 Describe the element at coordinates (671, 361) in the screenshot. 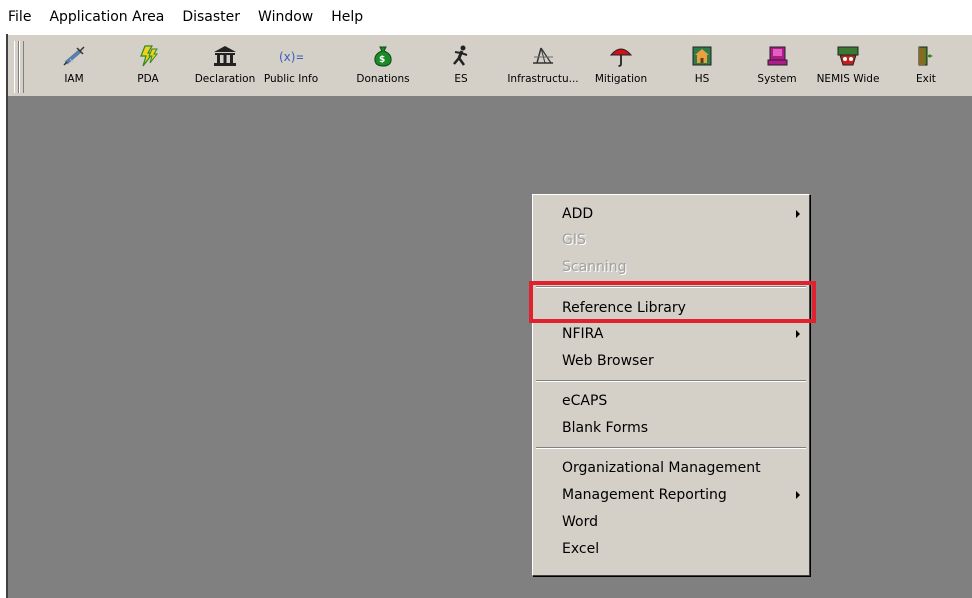

I see `menu-item-web-browser: Web Browser` at that location.